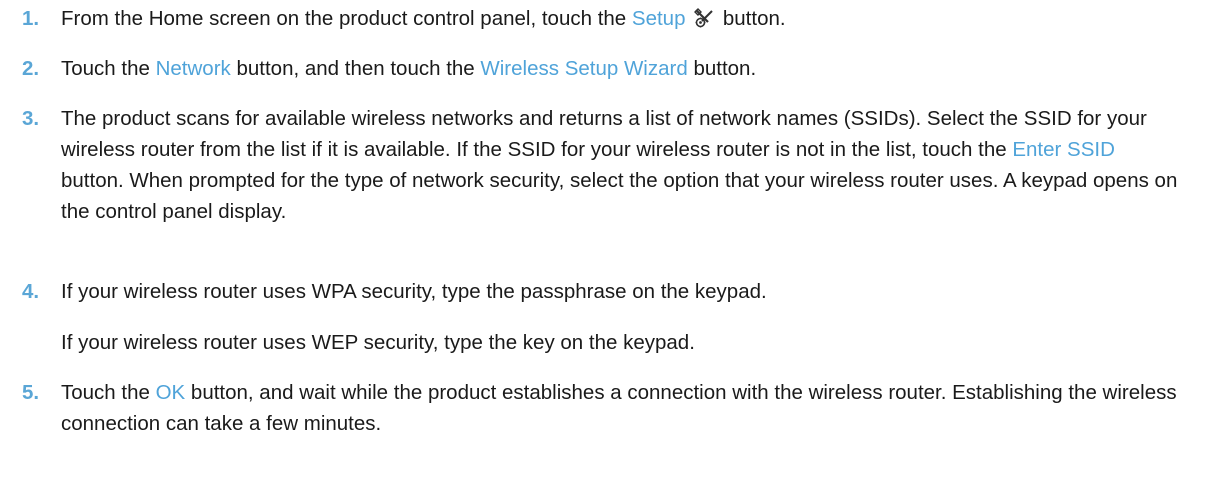 Image resolution: width=1221 pixels, height=478 pixels. What do you see at coordinates (31, 291) in the screenshot?
I see `step-number: 4.` at bounding box center [31, 291].